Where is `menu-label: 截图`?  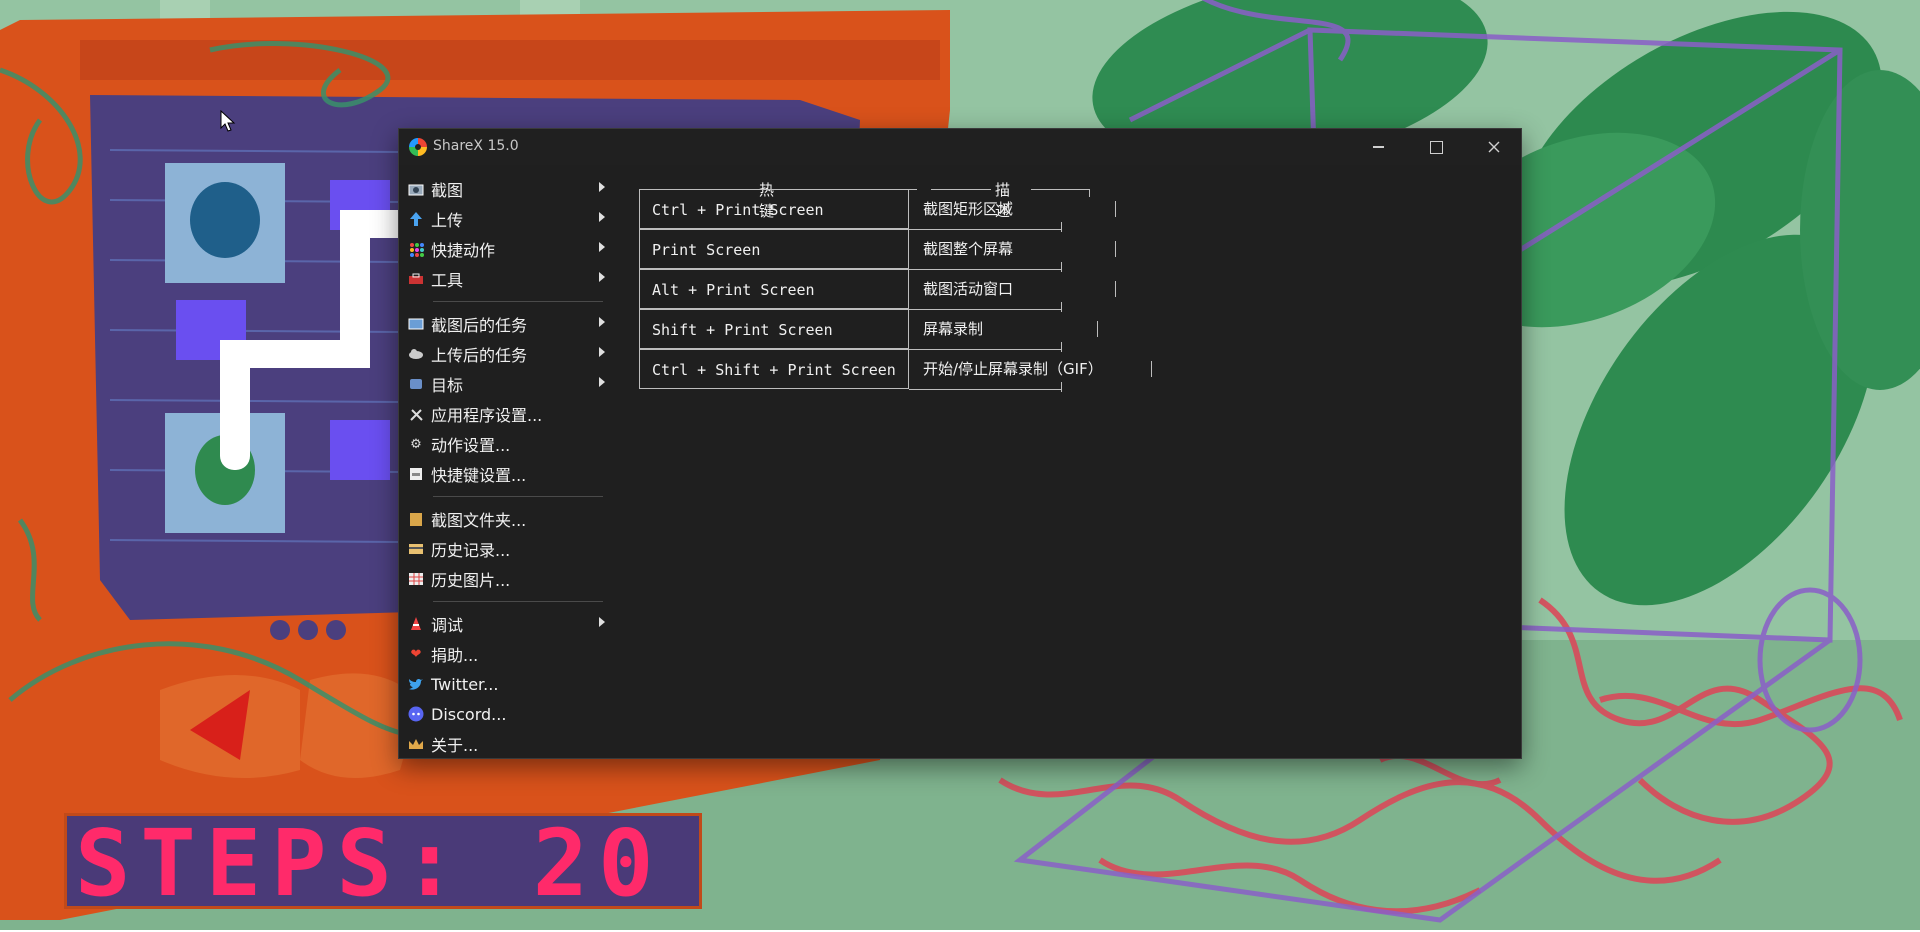
menu-label: 截图 is located at coordinates (447, 190).